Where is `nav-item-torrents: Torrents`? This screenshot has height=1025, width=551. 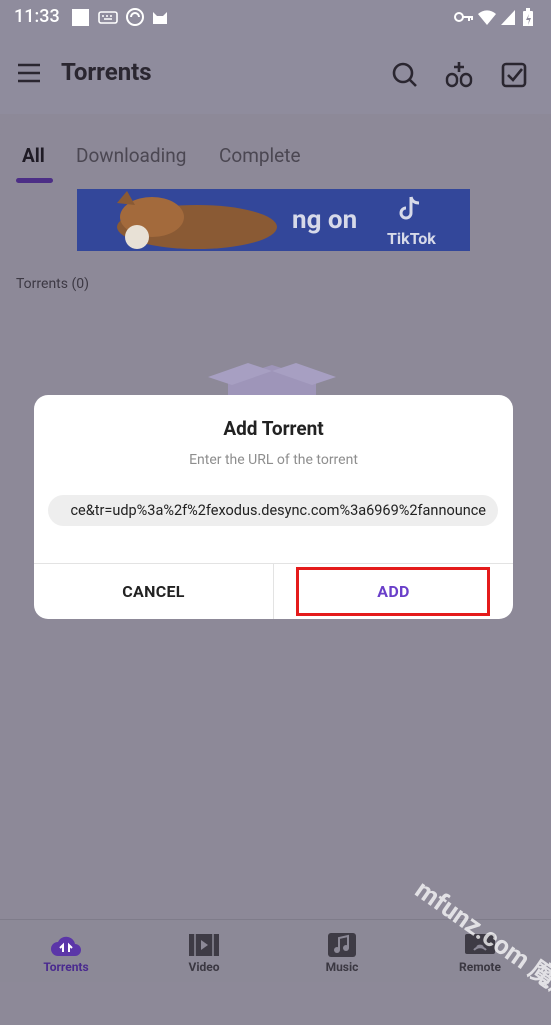
nav-item-torrents: Torrents is located at coordinates (67, 951).